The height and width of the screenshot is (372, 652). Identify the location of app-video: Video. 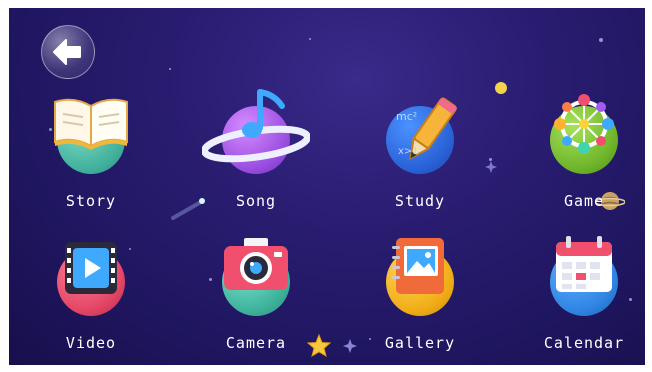
(91, 291).